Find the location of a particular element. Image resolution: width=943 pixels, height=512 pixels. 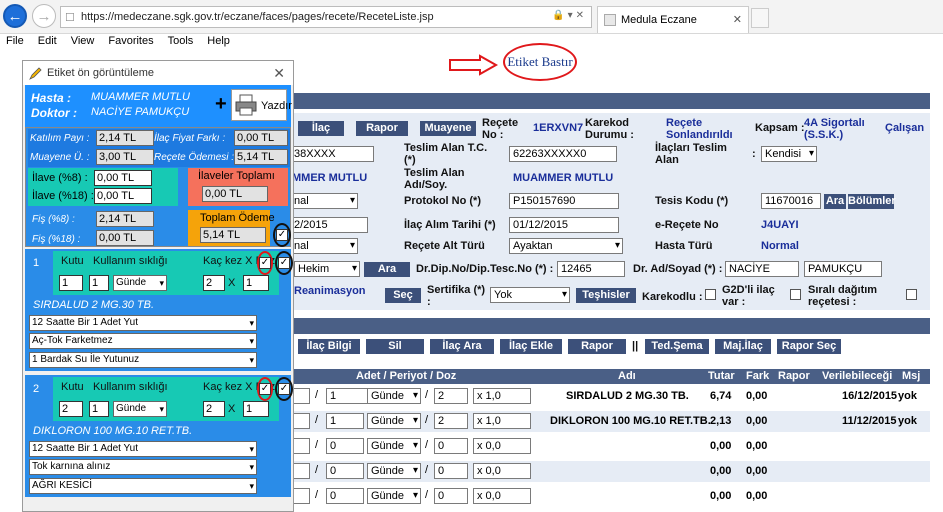

ilac-bilgi-button: İlaç Bilgi is located at coordinates (329, 346).